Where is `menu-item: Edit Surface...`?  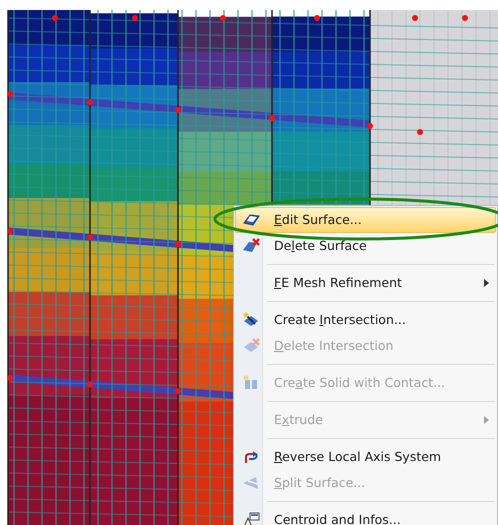 menu-item: Edit Surface... is located at coordinates (365, 220).